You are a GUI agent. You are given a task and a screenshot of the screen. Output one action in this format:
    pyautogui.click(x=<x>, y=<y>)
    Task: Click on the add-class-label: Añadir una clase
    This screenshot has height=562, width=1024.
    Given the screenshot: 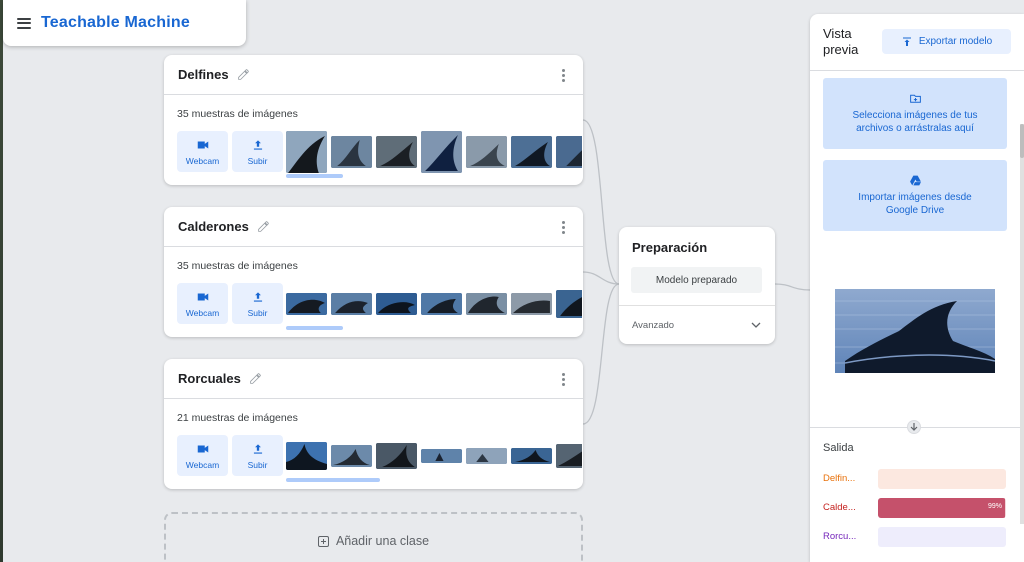 What is the action you would take?
    pyautogui.click(x=382, y=541)
    